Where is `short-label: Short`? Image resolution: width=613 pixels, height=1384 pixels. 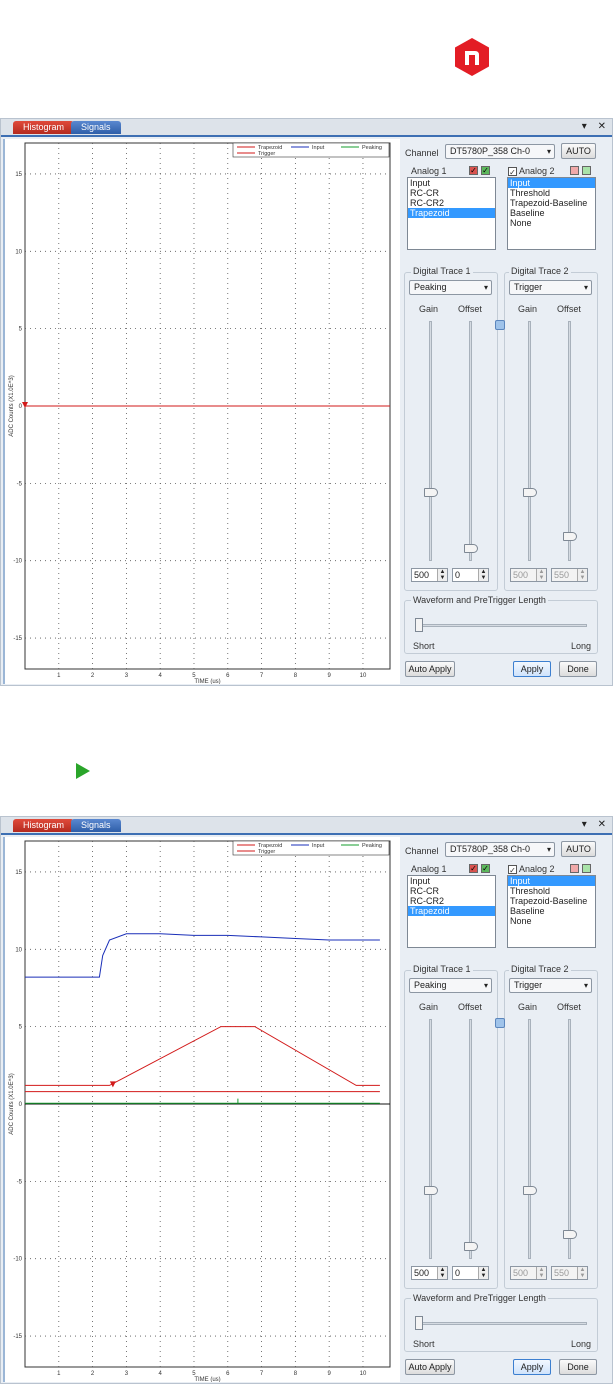
short-label: Short is located at coordinates (424, 646).